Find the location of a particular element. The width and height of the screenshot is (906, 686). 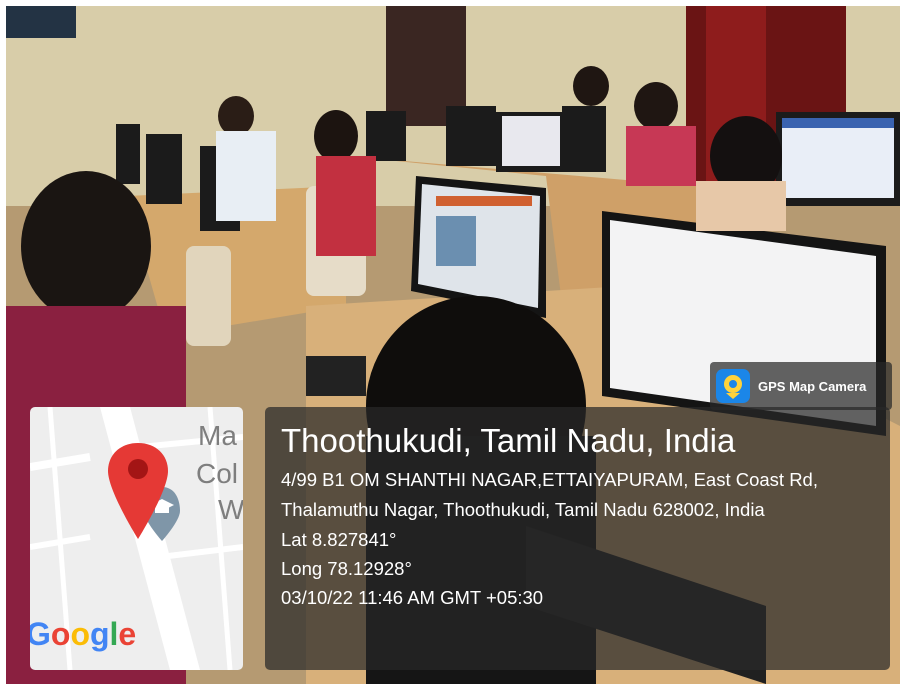

latitude-text: Lat 8.827841° is located at coordinates (339, 539).